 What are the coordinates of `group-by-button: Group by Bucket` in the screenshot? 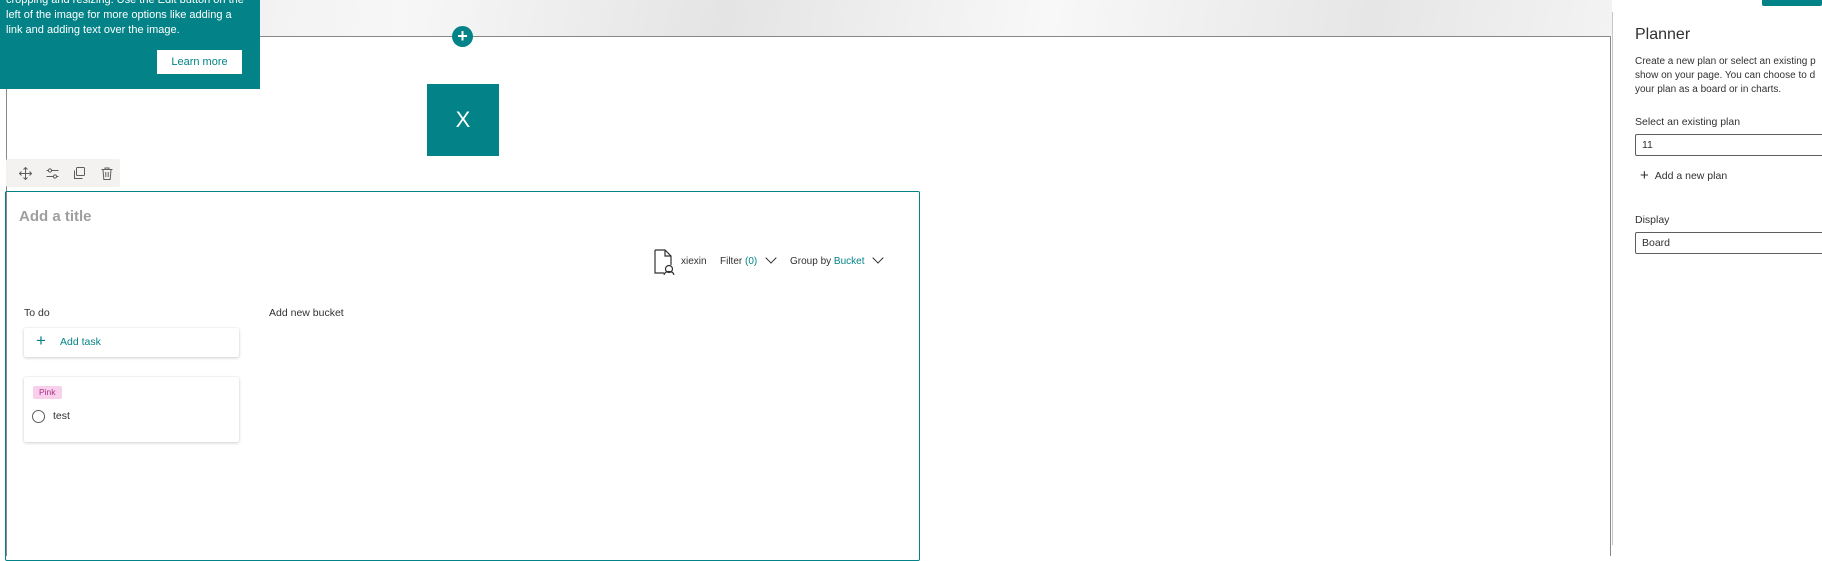 It's located at (837, 259).